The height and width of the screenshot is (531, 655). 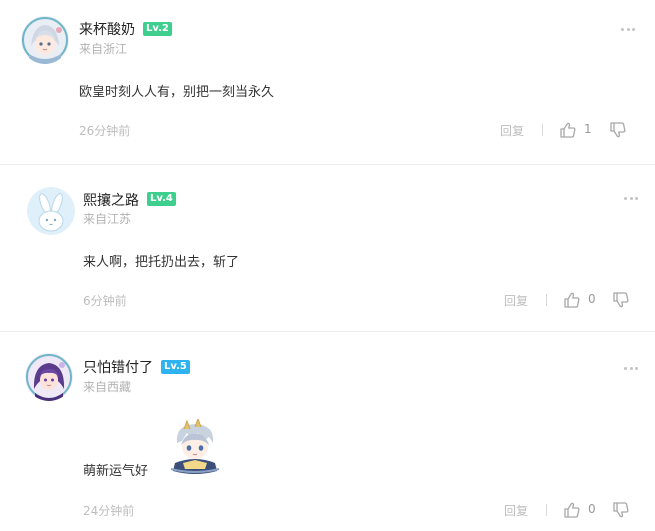 What do you see at coordinates (118, 367) in the screenshot?
I see `username: 只怕错付了` at bounding box center [118, 367].